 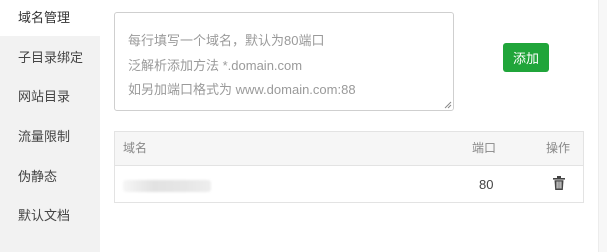 I want to click on sidebar-item-pseudo-static: 伪静态, so click(x=50, y=177).